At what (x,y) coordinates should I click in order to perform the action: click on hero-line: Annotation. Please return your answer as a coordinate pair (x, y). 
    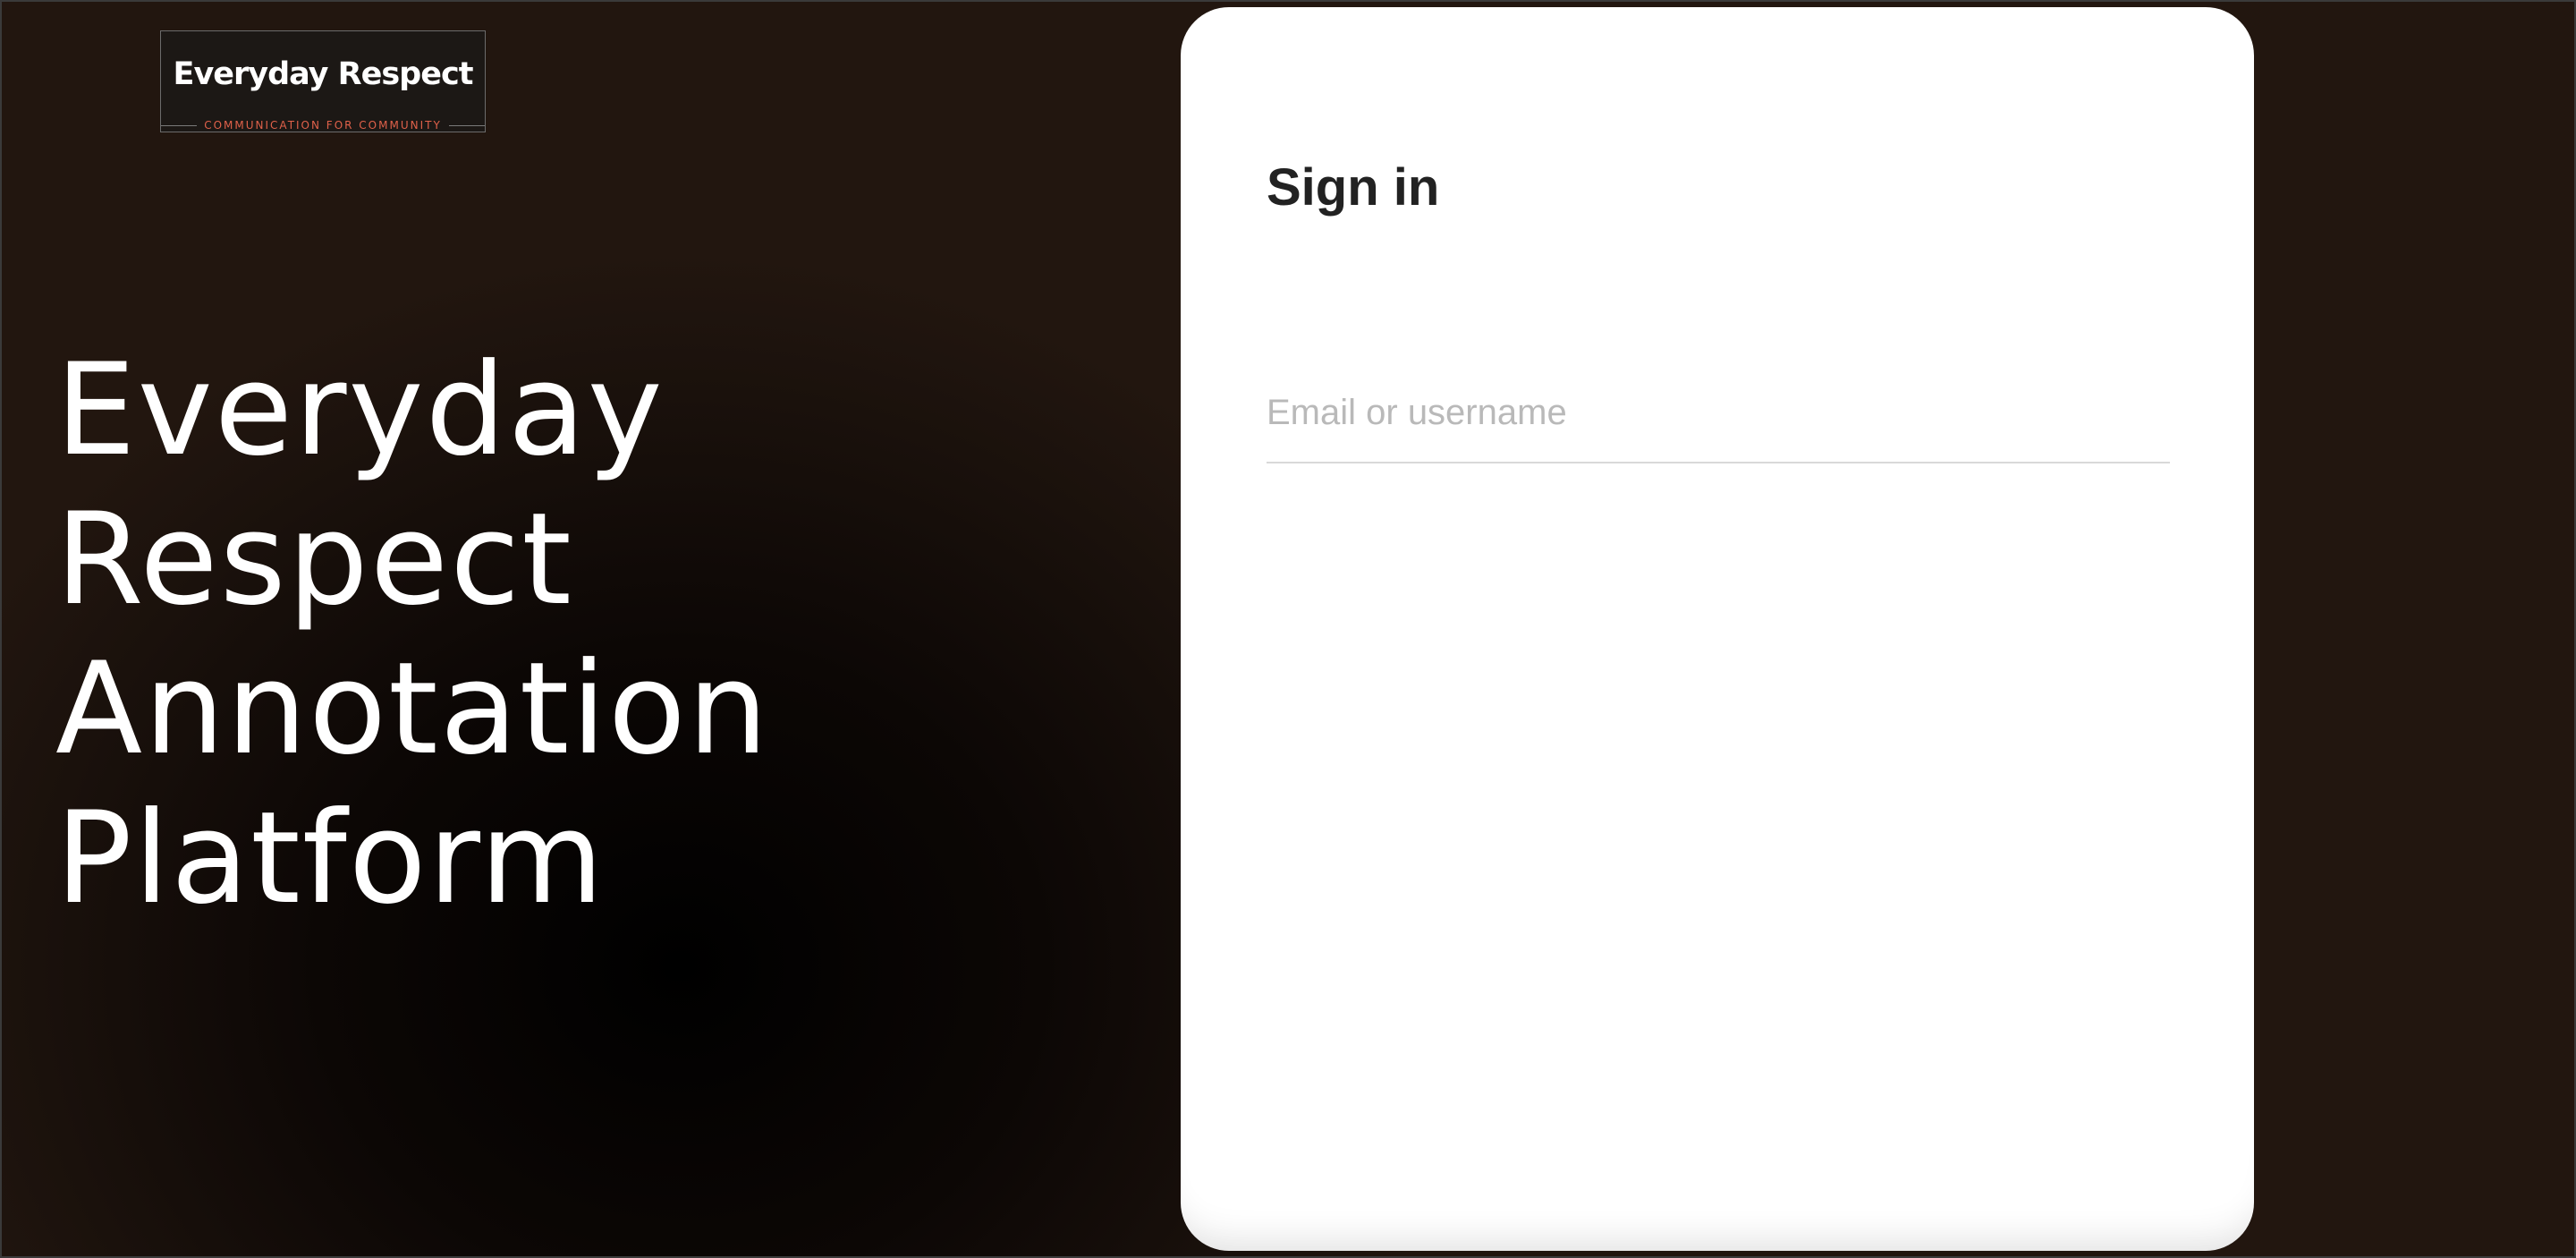
    Looking at the image, I should click on (412, 709).